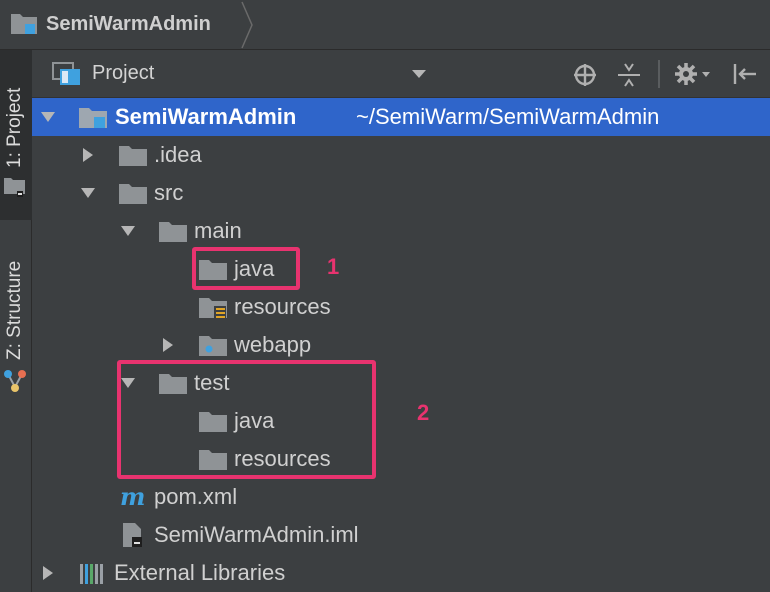 This screenshot has width=770, height=592. What do you see at coordinates (15, 381) in the screenshot?
I see `structure-icon` at bounding box center [15, 381].